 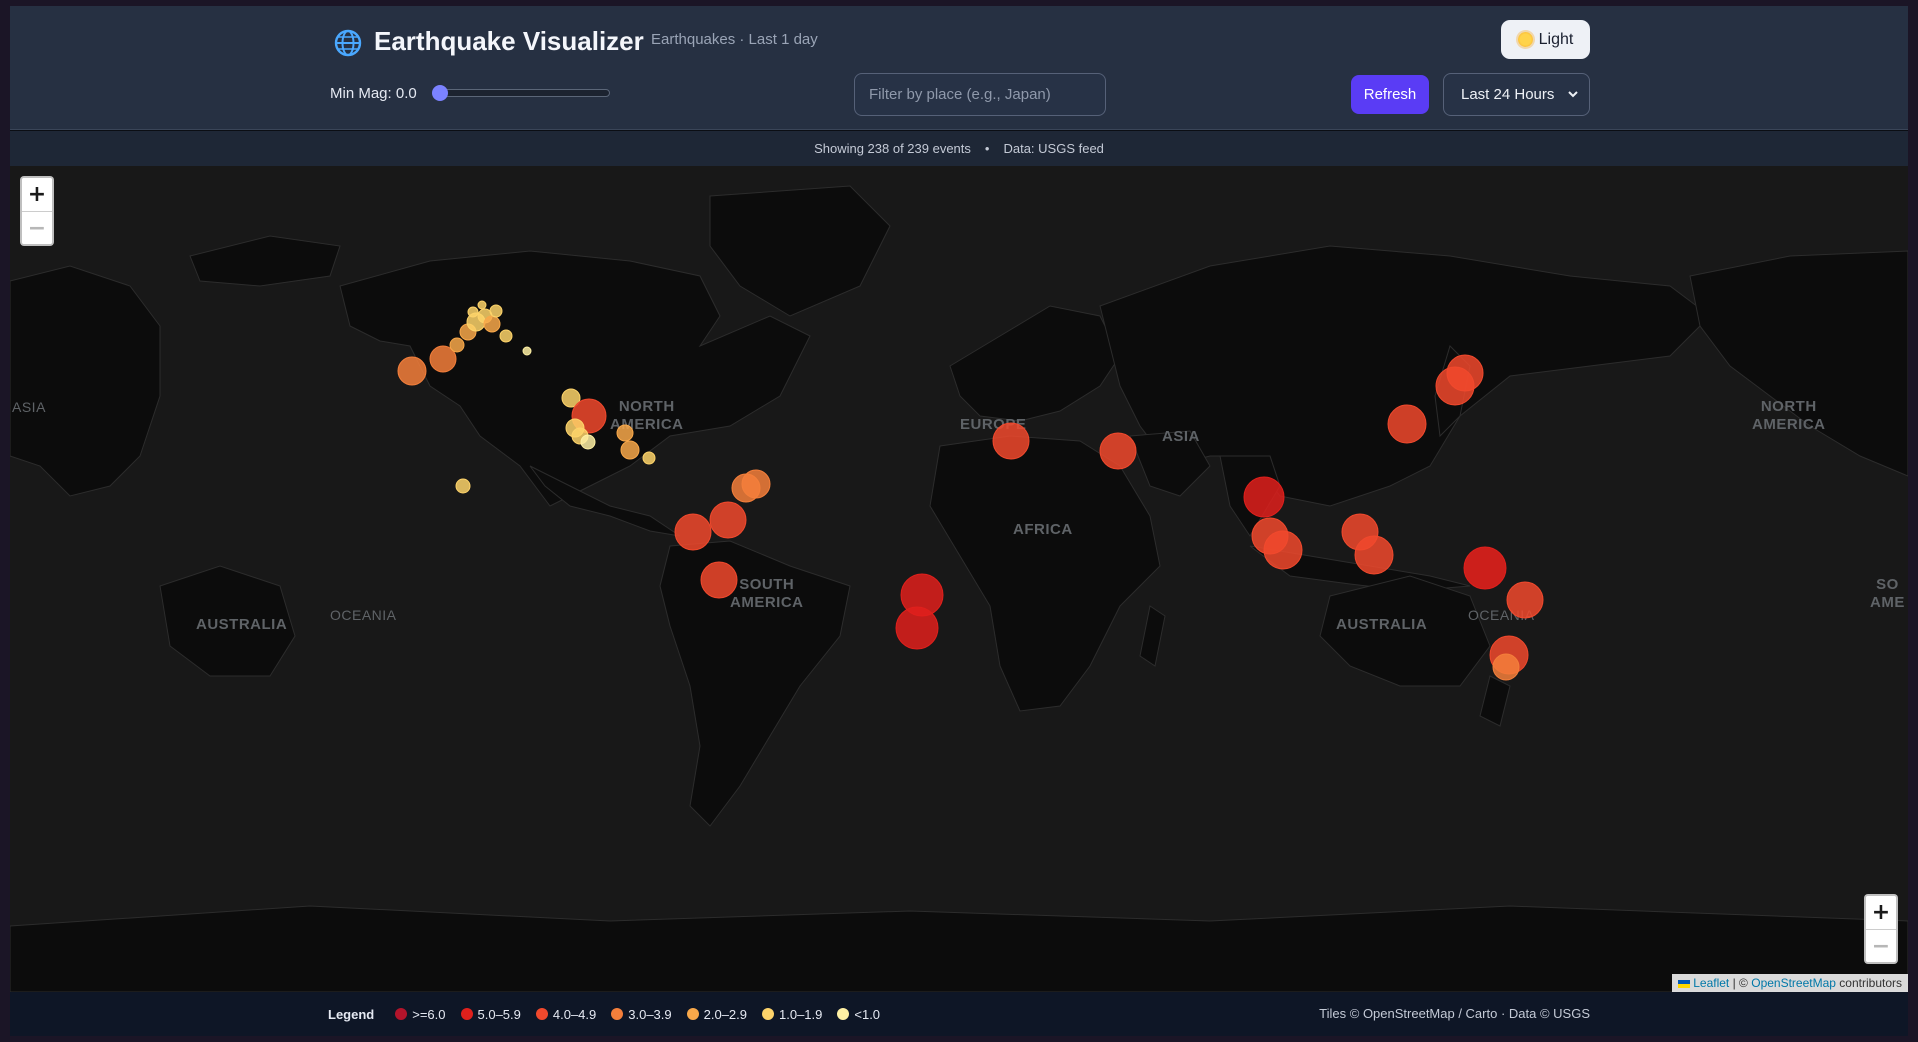 I want to click on legend-label: 2.0–2.9, so click(x=725, y=1014).